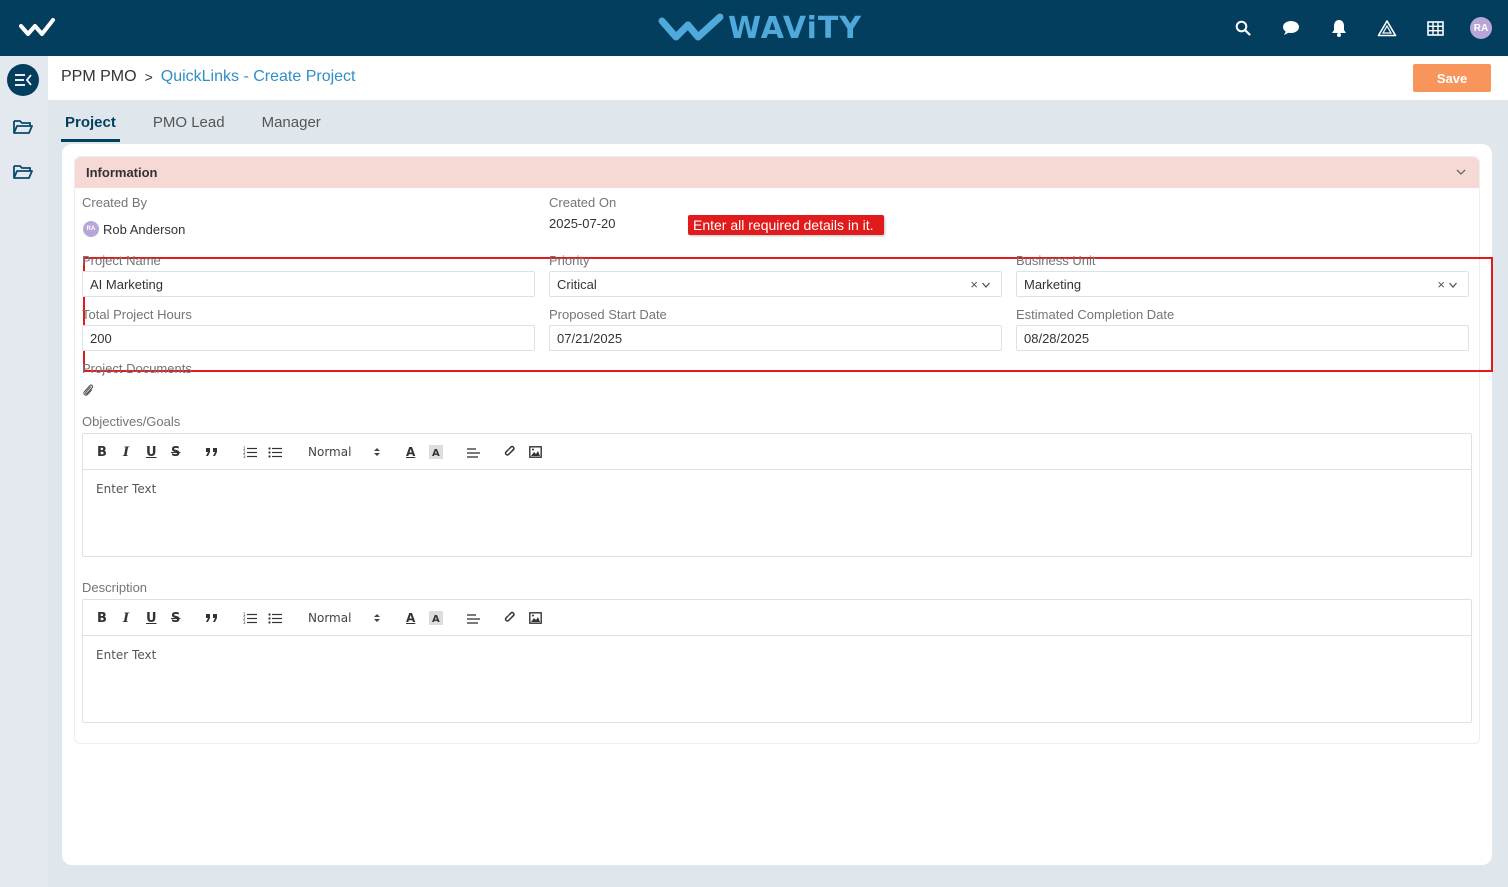  Describe the element at coordinates (88, 390) in the screenshot. I see `paperclip-icon` at that location.